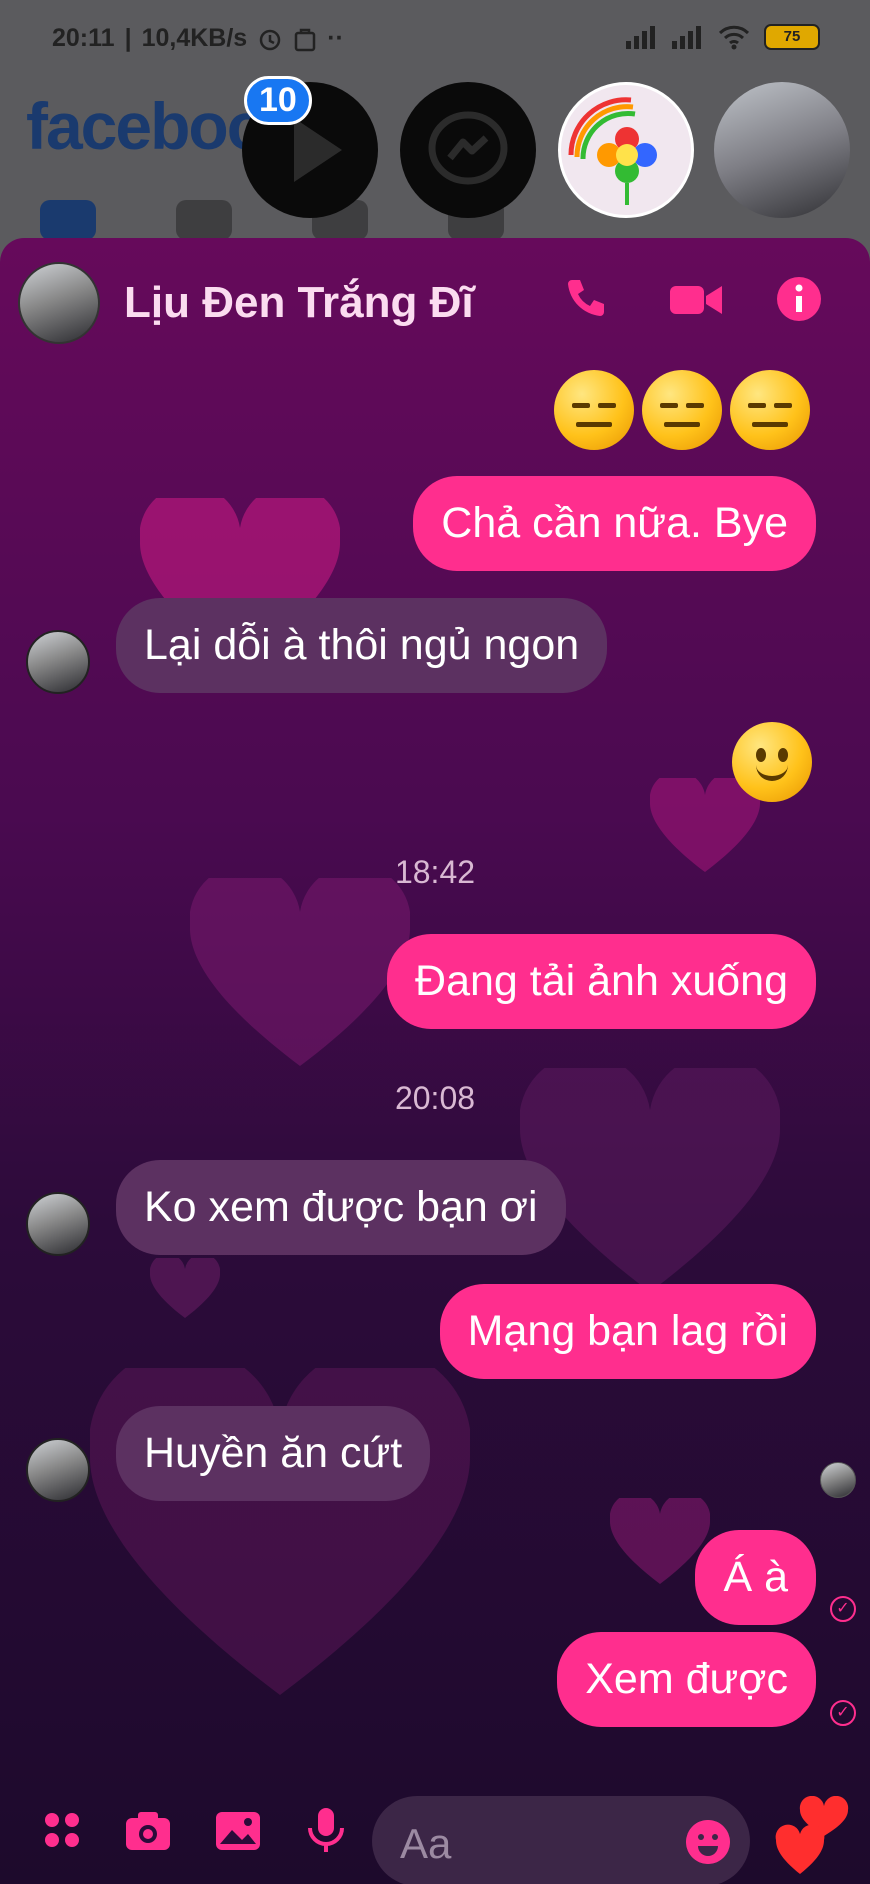 This screenshot has height=1884, width=870. I want to click on heart-send-icon, so click(812, 1836).